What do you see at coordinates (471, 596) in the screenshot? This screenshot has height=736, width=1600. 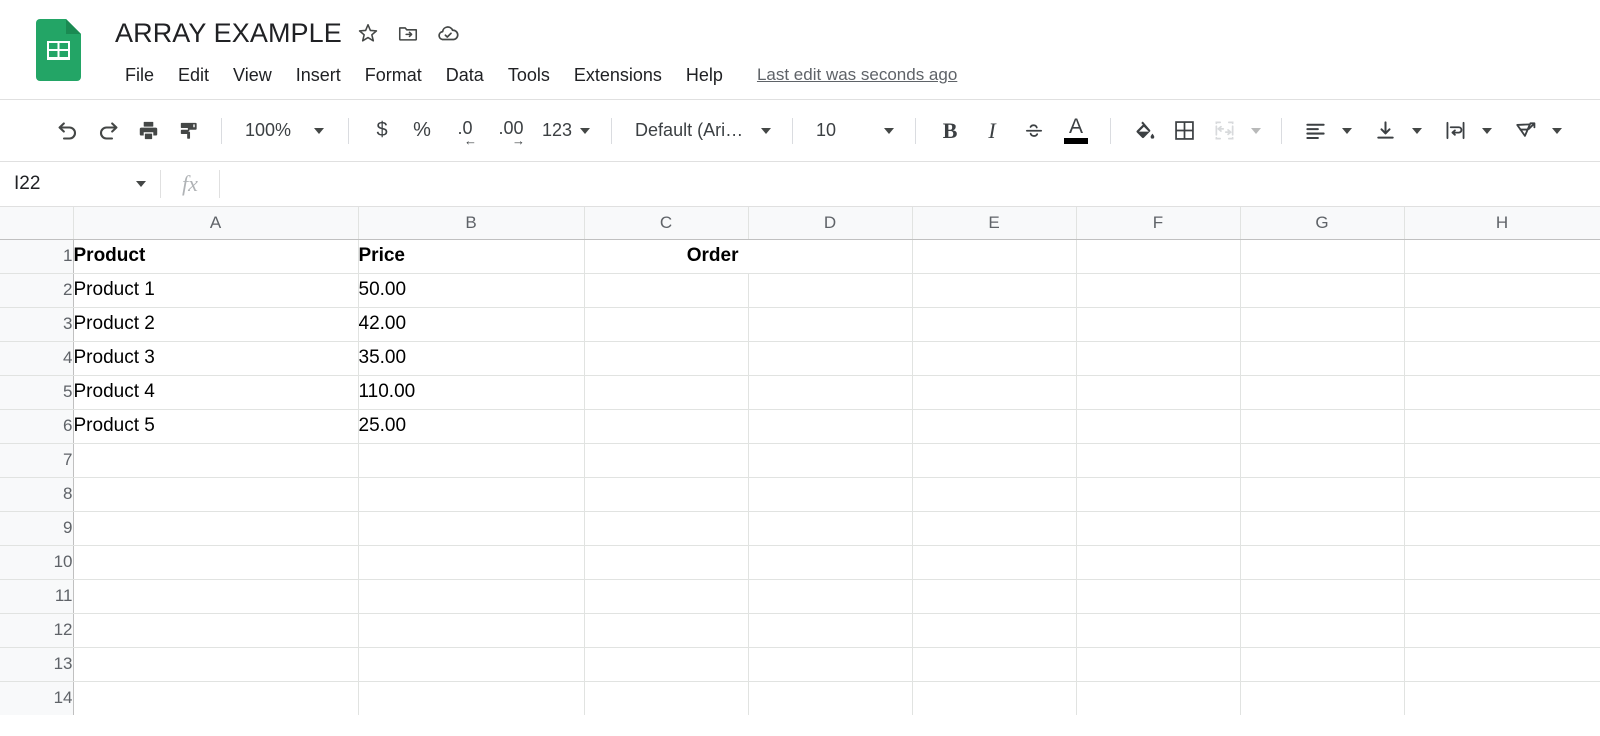 I see `cell-B11` at bounding box center [471, 596].